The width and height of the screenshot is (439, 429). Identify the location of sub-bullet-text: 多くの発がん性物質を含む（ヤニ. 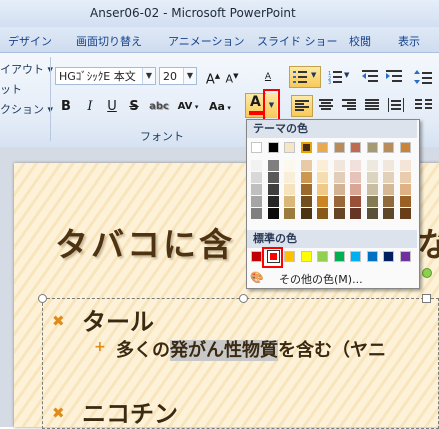
(251, 349).